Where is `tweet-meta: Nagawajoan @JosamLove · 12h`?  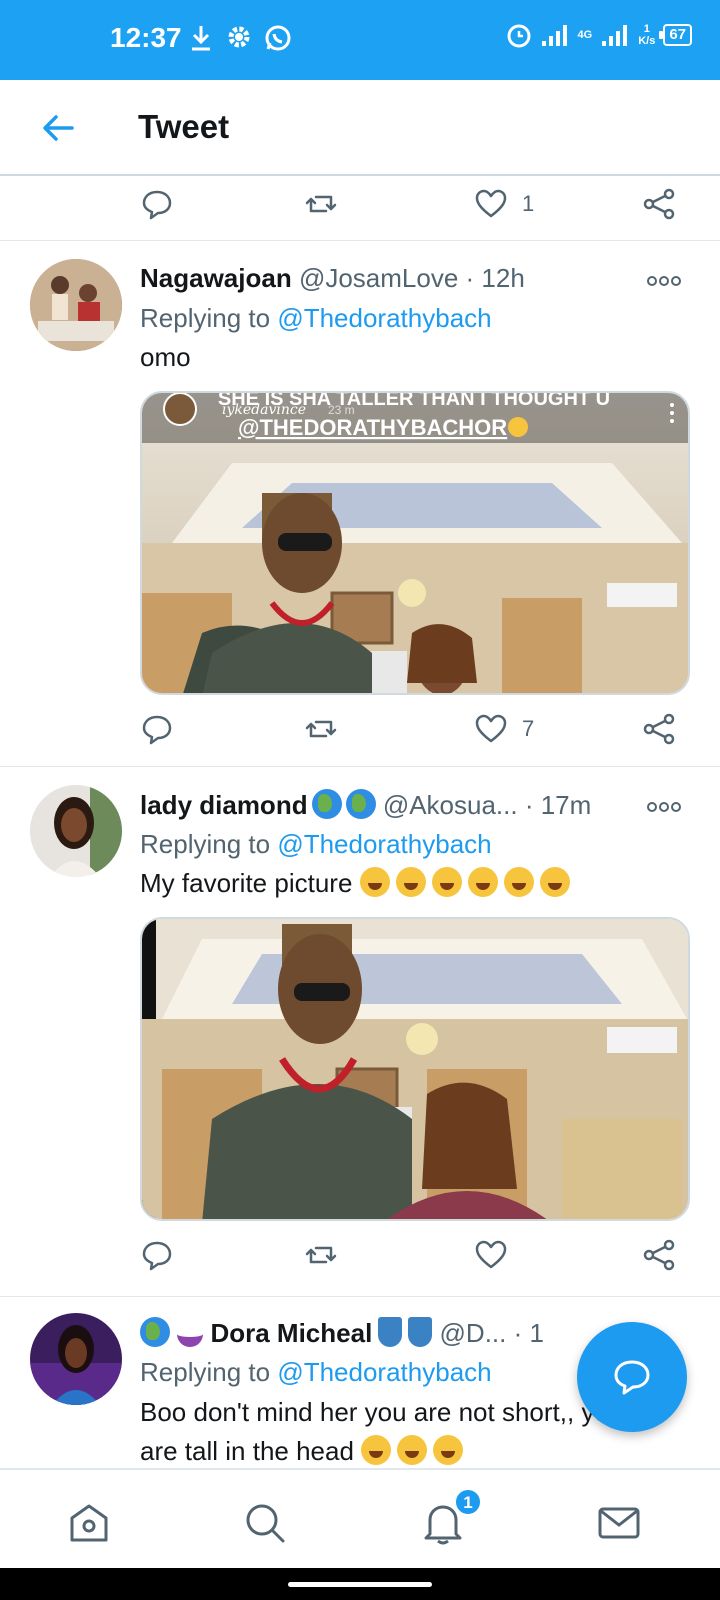 tweet-meta: Nagawajoan @JosamLove · 12h is located at coordinates (332, 278).